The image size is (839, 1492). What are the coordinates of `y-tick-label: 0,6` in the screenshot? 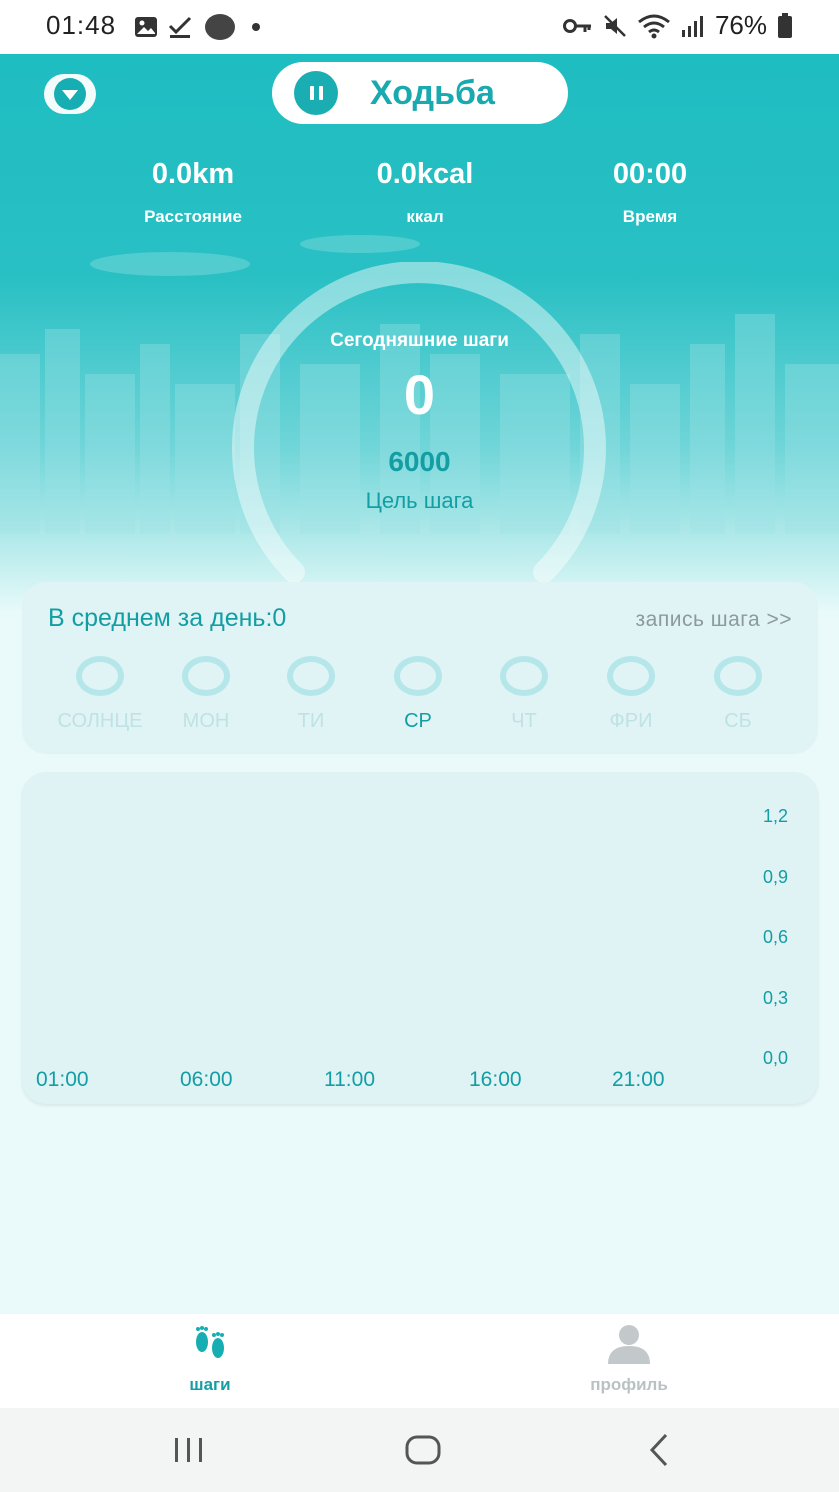 It's located at (775, 937).